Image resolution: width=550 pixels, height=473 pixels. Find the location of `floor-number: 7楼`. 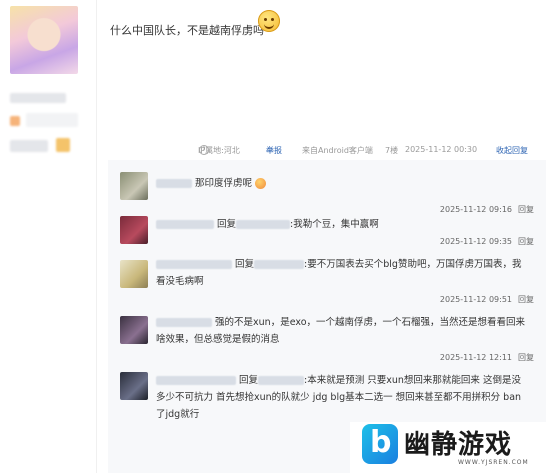

floor-number: 7楼 is located at coordinates (392, 150).